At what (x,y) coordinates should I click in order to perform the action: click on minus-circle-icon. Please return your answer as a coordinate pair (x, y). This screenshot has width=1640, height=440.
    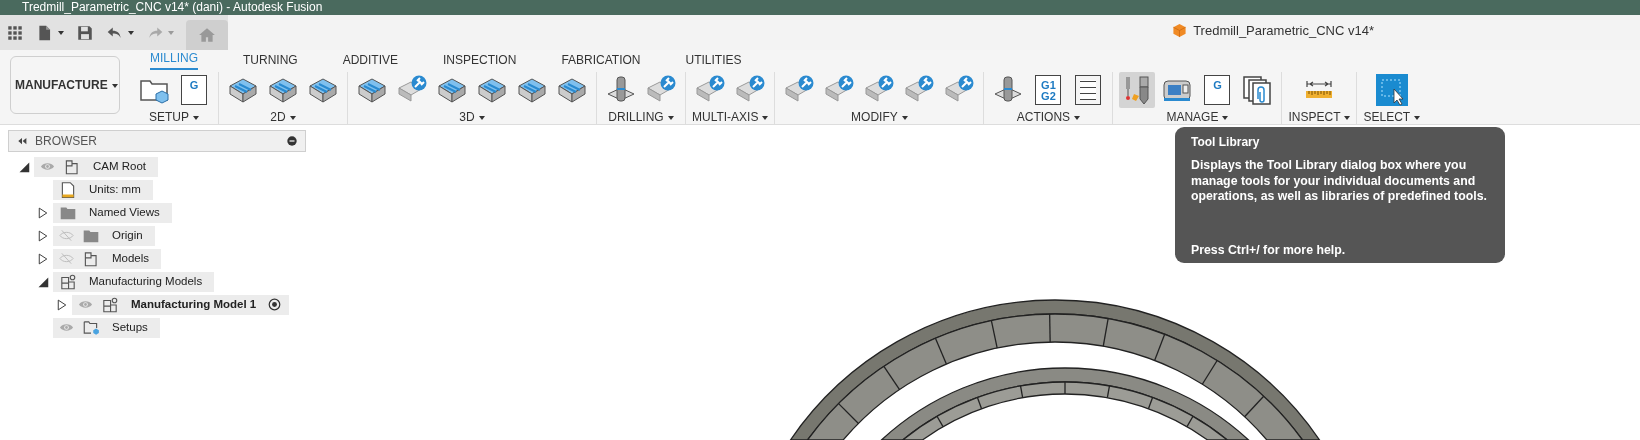
    Looking at the image, I should click on (292, 141).